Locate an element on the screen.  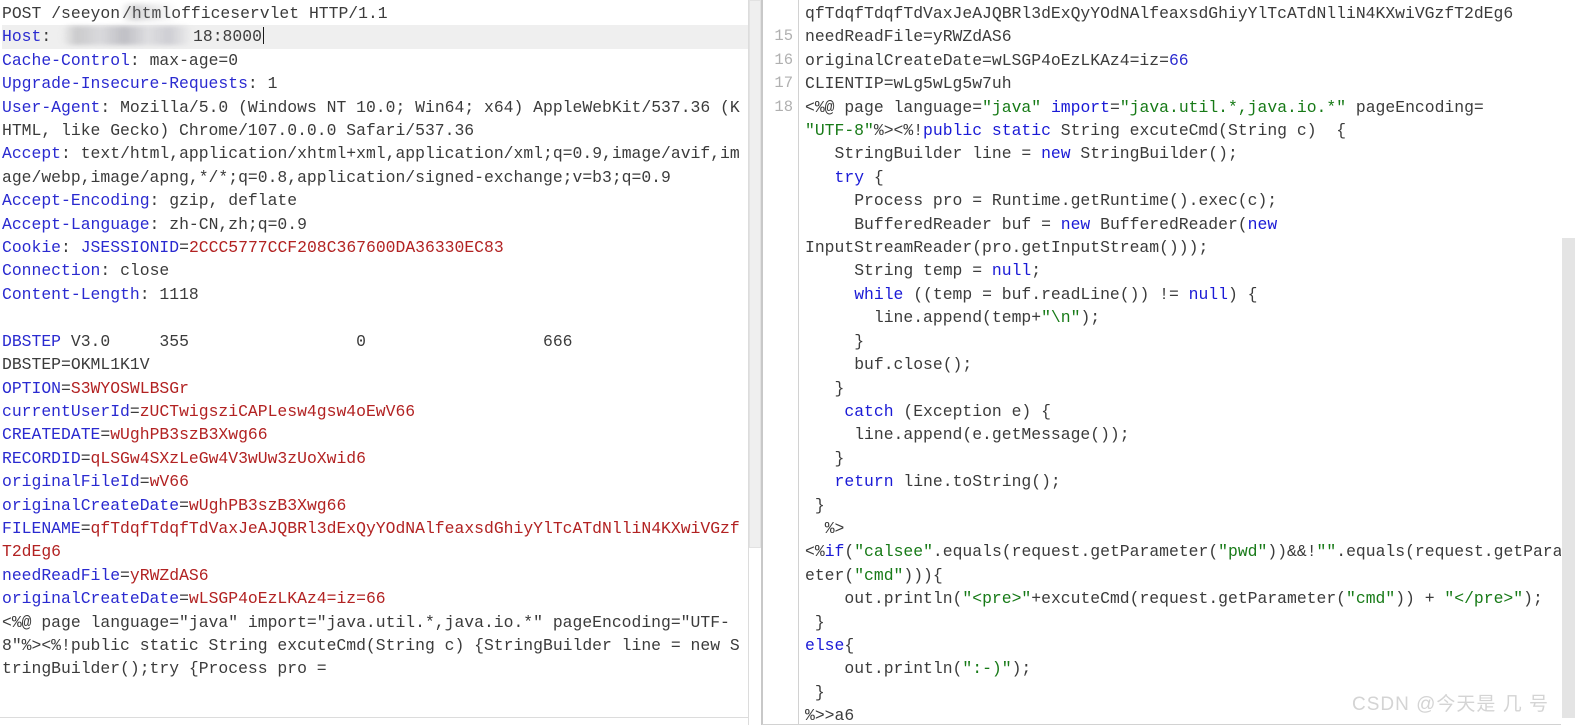
code-line: buf.close(); is located at coordinates (1190, 364).